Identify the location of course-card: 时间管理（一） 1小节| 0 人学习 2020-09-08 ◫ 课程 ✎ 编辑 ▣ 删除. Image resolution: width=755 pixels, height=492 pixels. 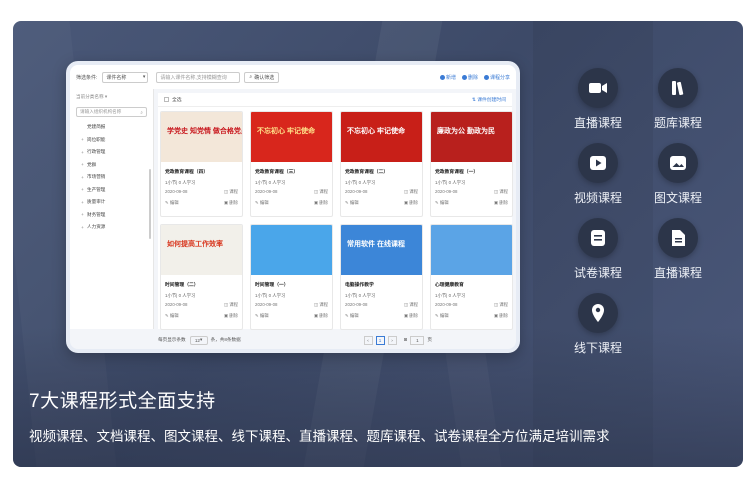
(291, 277).